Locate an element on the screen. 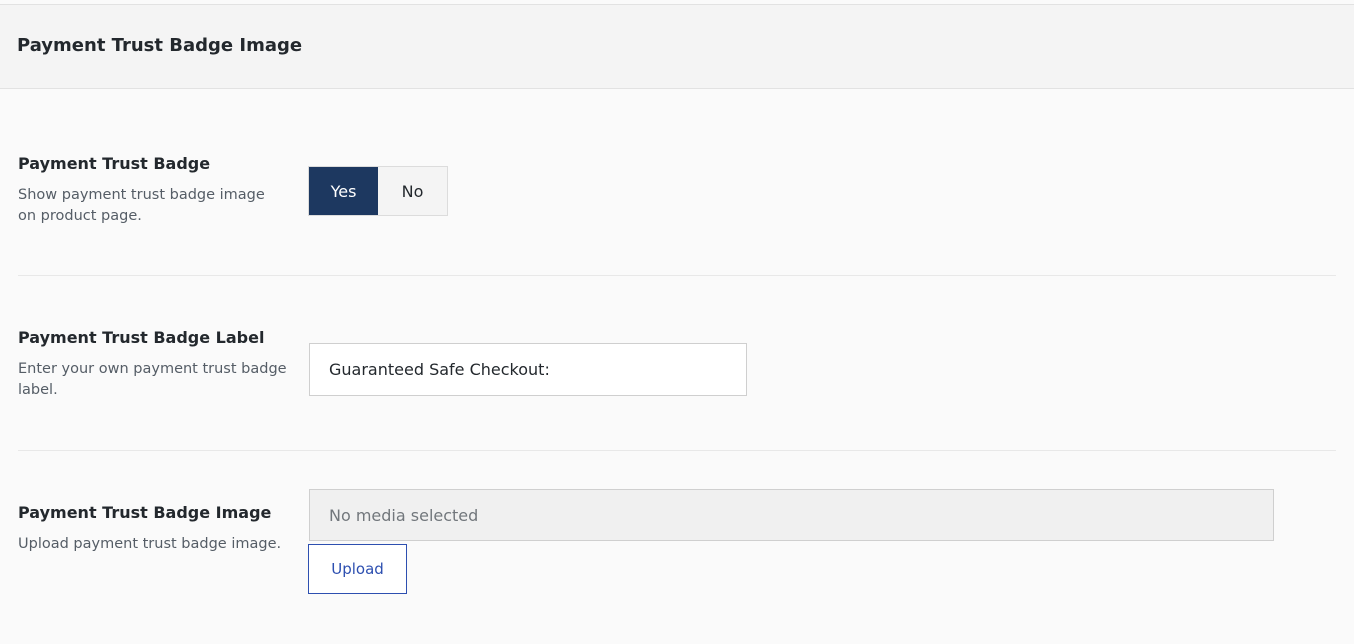 The height and width of the screenshot is (644, 1354). badge-toggle-switch: Yes No is located at coordinates (378, 191).